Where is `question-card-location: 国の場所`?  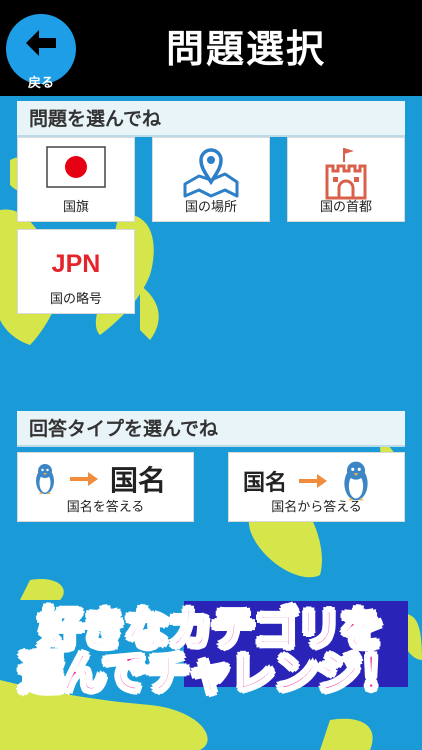 question-card-location: 国の場所 is located at coordinates (211, 179).